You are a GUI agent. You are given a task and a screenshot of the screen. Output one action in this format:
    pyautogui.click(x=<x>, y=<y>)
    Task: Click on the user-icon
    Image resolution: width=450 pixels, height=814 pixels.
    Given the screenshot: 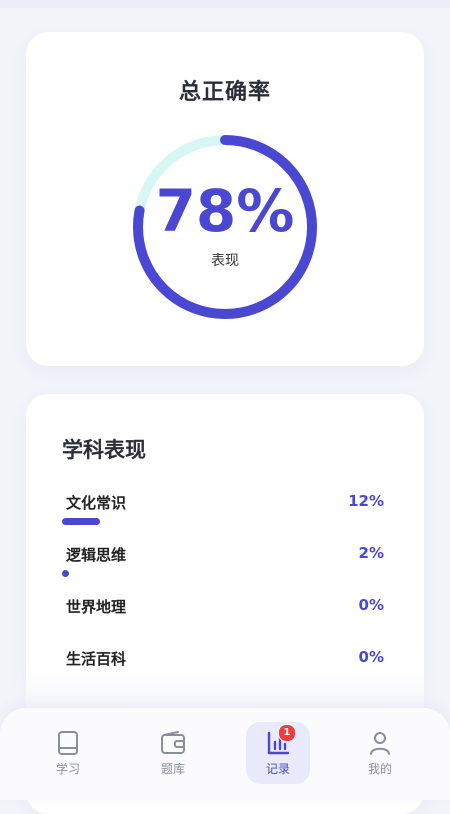 What is the action you would take?
    pyautogui.click(x=380, y=743)
    